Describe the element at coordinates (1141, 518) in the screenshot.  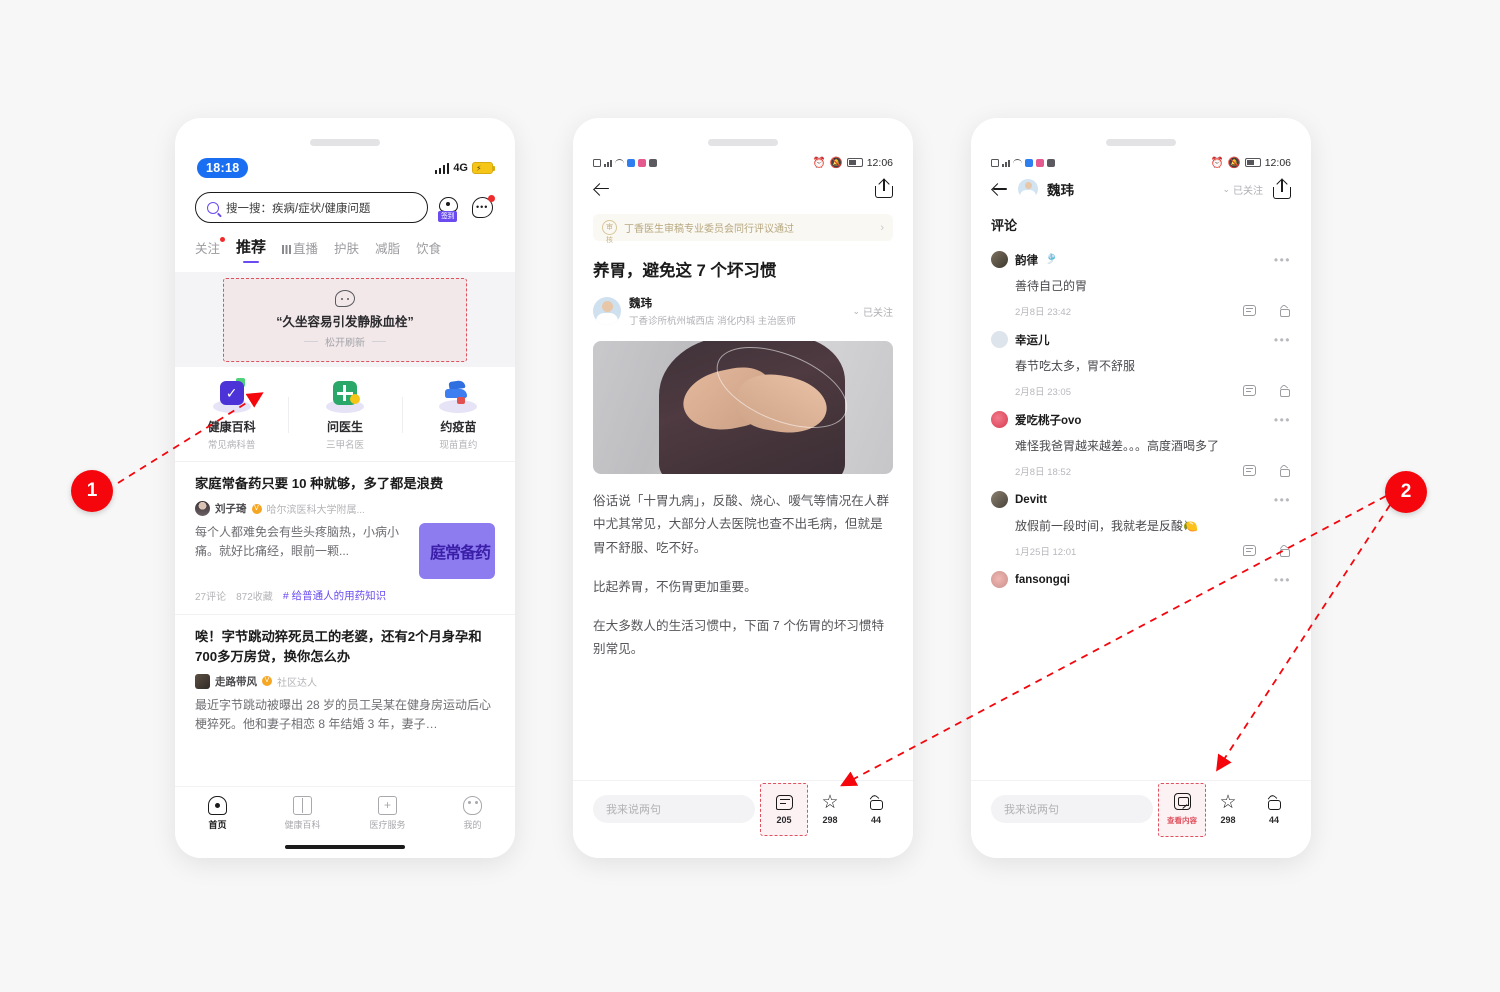
I see `comment-item: Devitt ••• 放假前一段时间，我就老是反酸🍋 1月25日 12:01` at that location.